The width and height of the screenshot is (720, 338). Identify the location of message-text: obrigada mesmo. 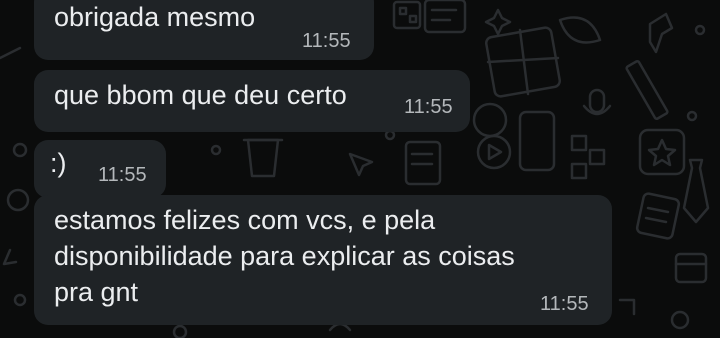
(155, 17).